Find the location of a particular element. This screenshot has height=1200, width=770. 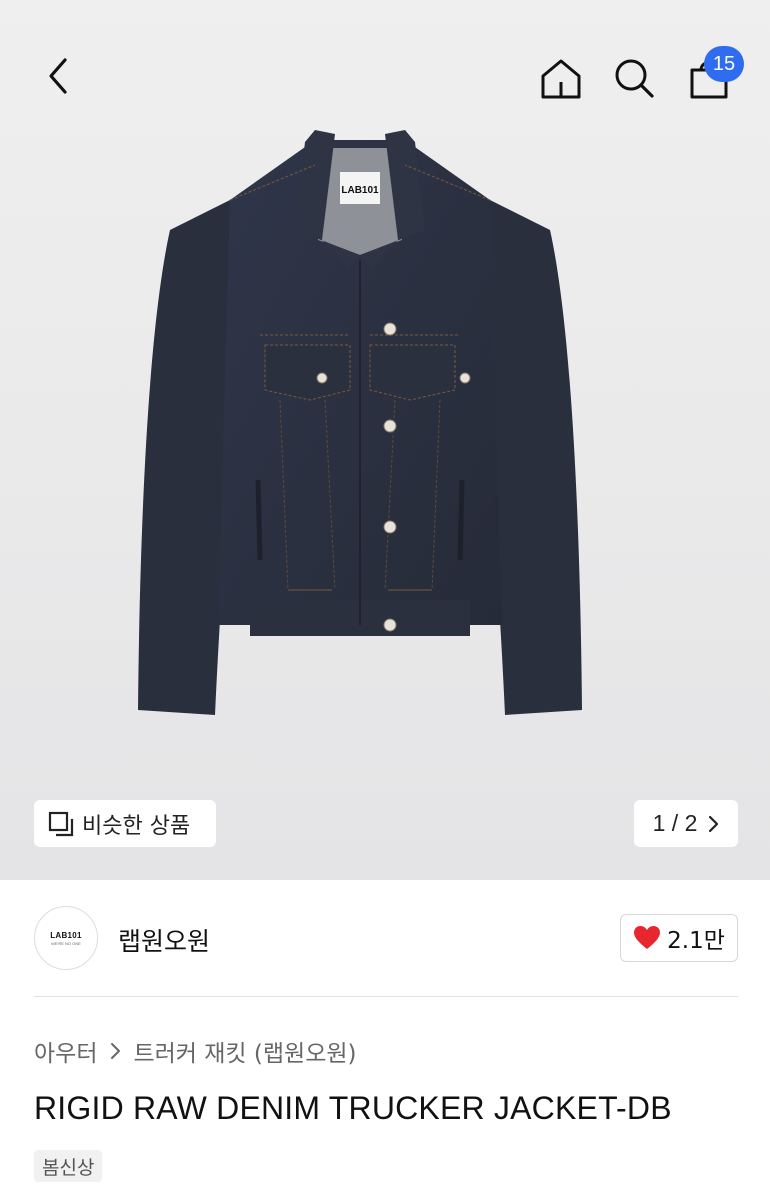

stacked-squares-icon is located at coordinates (61, 823).